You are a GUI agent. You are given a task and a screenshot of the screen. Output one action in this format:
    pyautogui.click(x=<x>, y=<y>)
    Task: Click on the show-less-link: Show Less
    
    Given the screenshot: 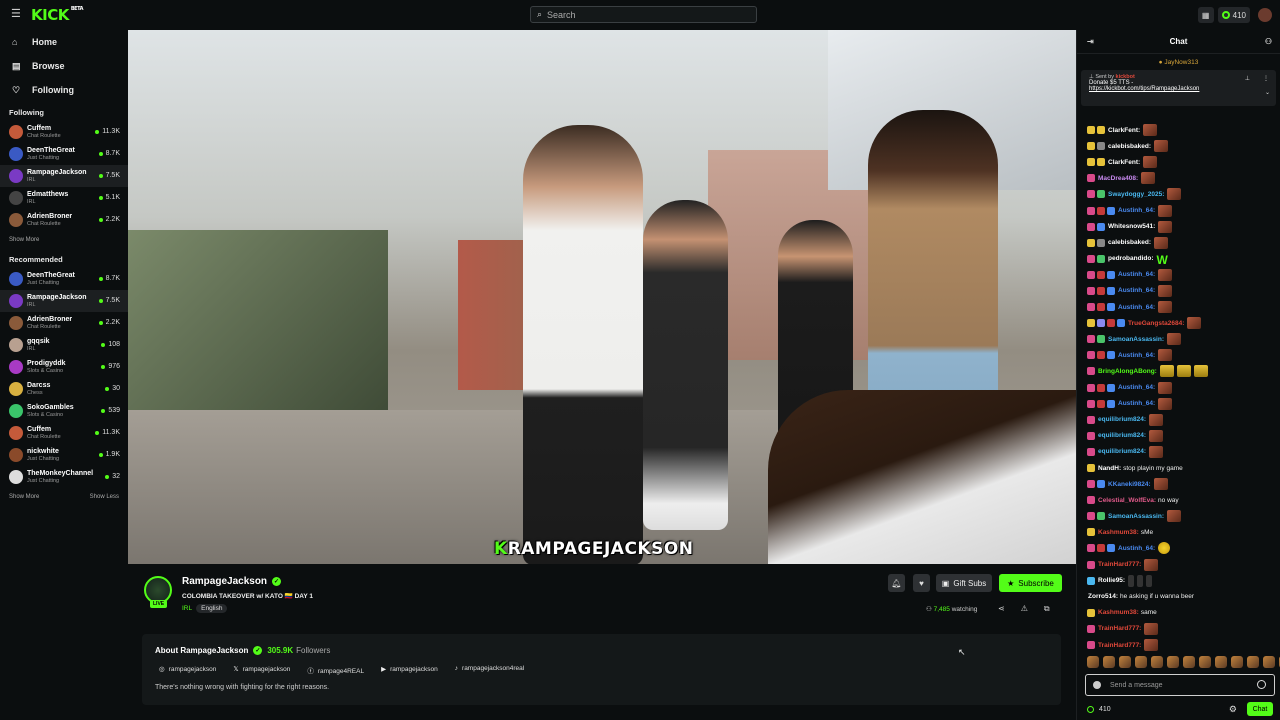 What is the action you would take?
    pyautogui.click(x=104, y=497)
    